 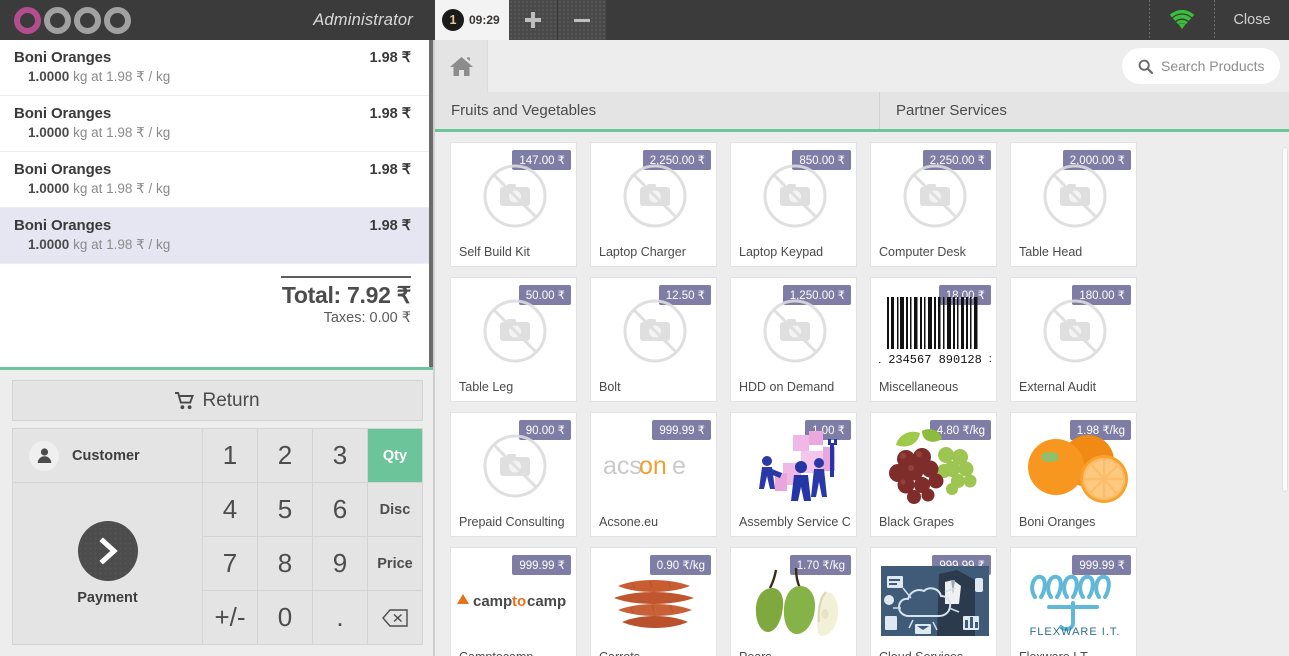 I want to click on product-card: 147.00 ₹ Self Build Kit, so click(x=513, y=204).